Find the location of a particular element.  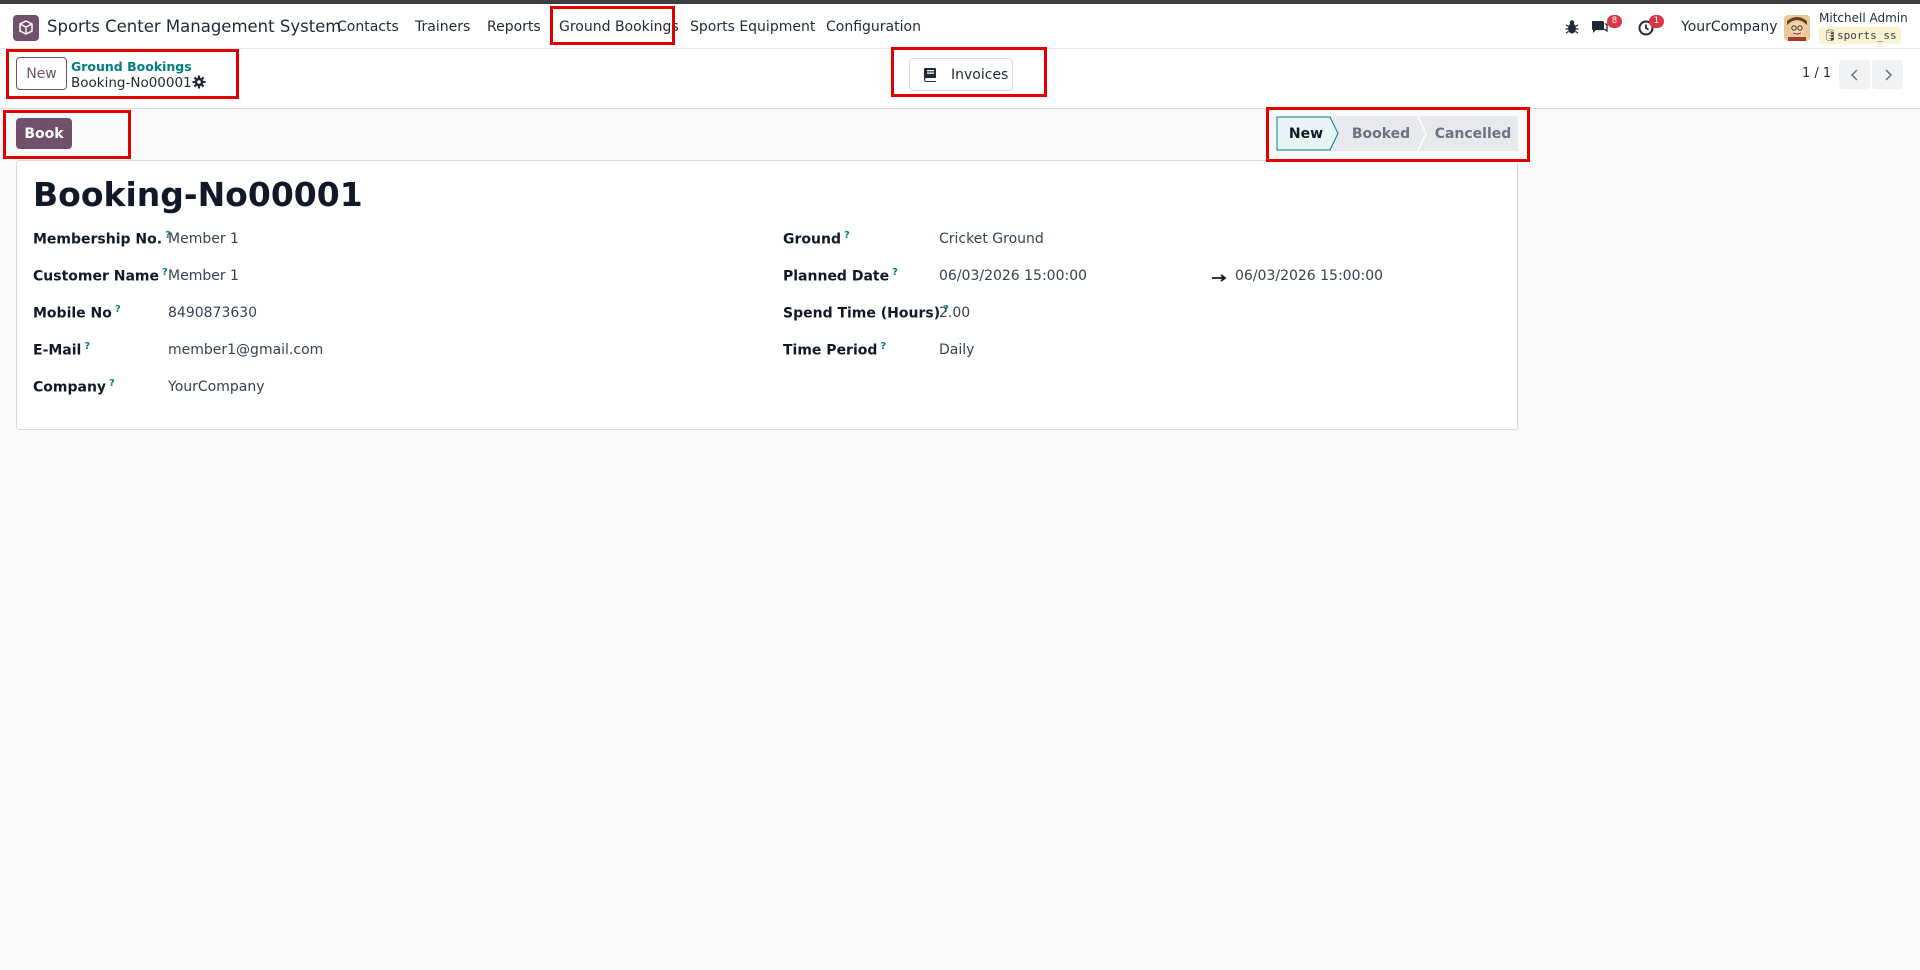

book-button: Book is located at coordinates (44, 133).